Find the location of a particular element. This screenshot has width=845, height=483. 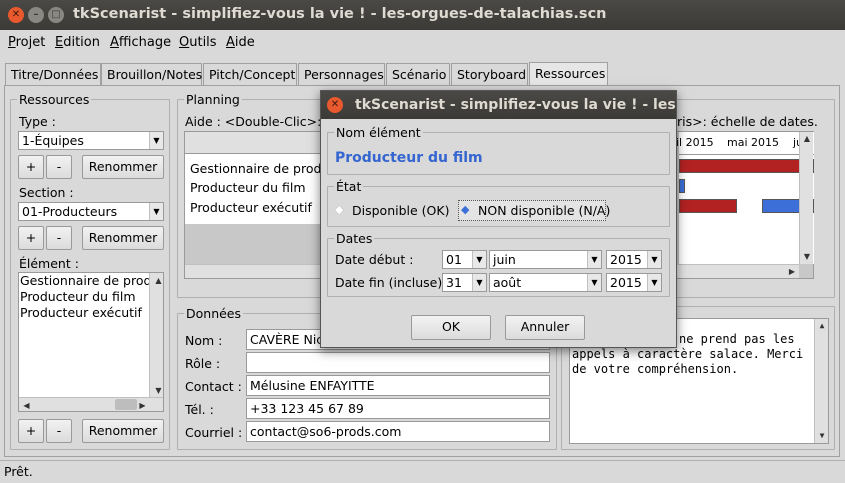

arrow-right-icon: ▶ is located at coordinates (142, 405).